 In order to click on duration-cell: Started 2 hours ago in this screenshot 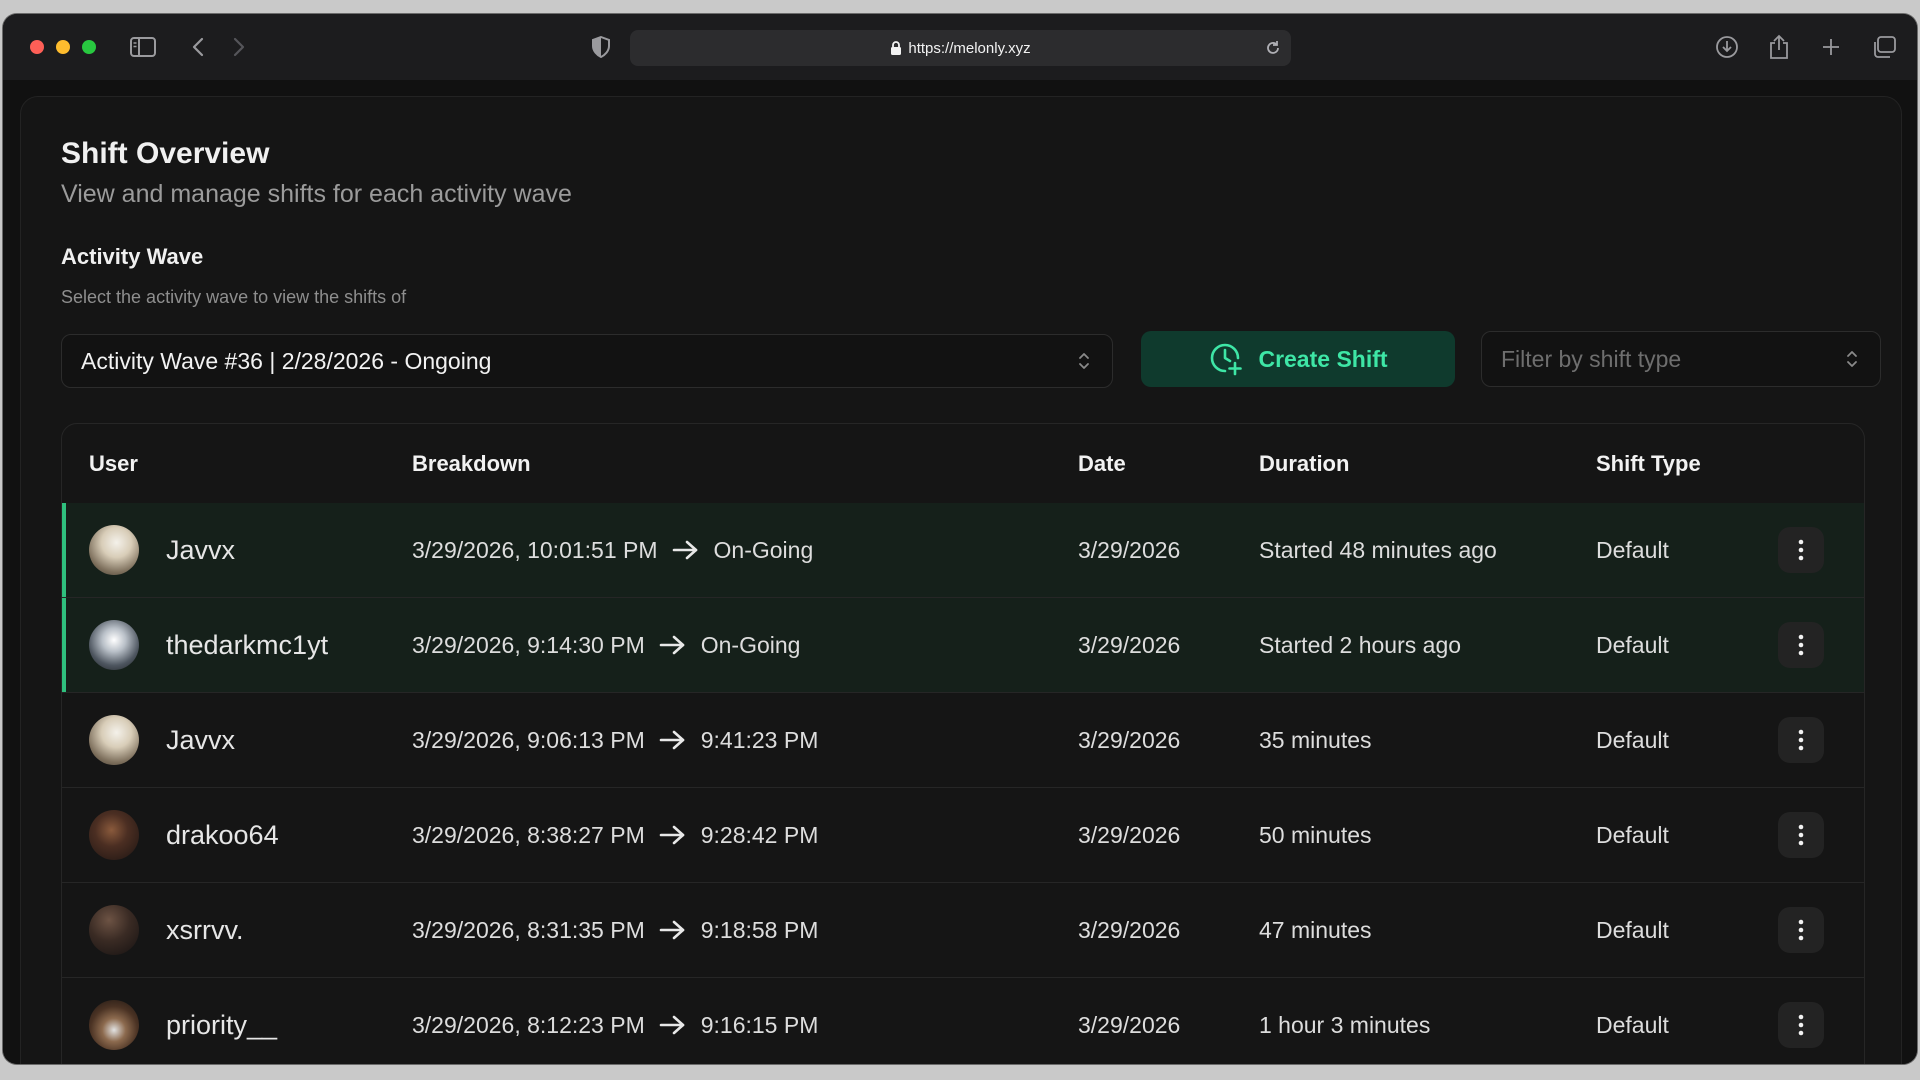, I will do `click(1360, 644)`.